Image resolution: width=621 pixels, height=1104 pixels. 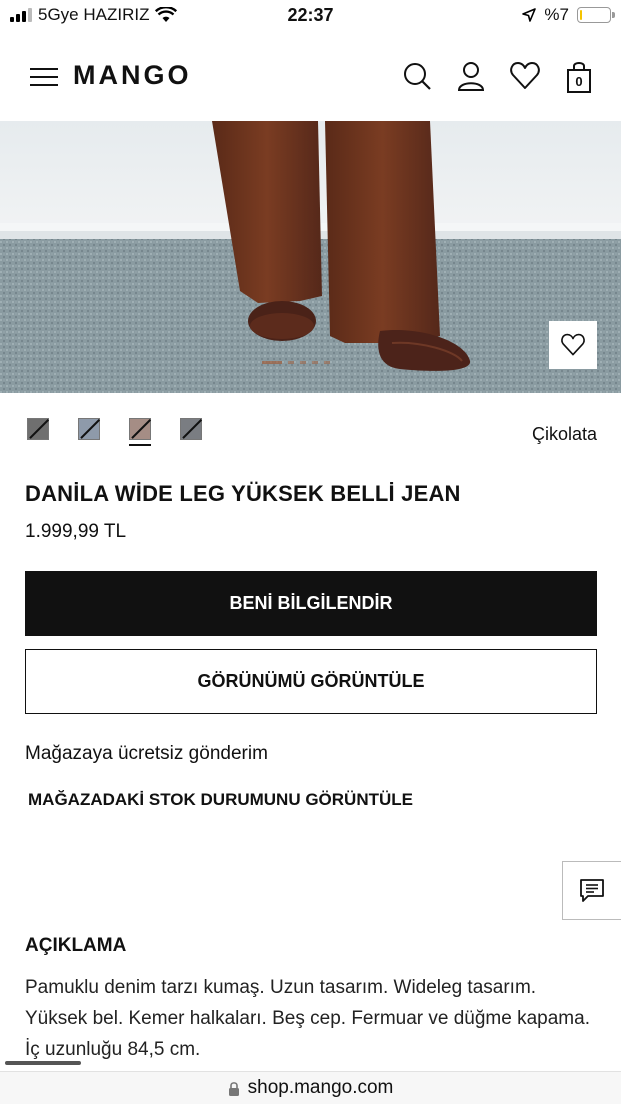 What do you see at coordinates (146, 753) in the screenshot?
I see `shipping-info: Mağazaya ücretsiz gönderim` at bounding box center [146, 753].